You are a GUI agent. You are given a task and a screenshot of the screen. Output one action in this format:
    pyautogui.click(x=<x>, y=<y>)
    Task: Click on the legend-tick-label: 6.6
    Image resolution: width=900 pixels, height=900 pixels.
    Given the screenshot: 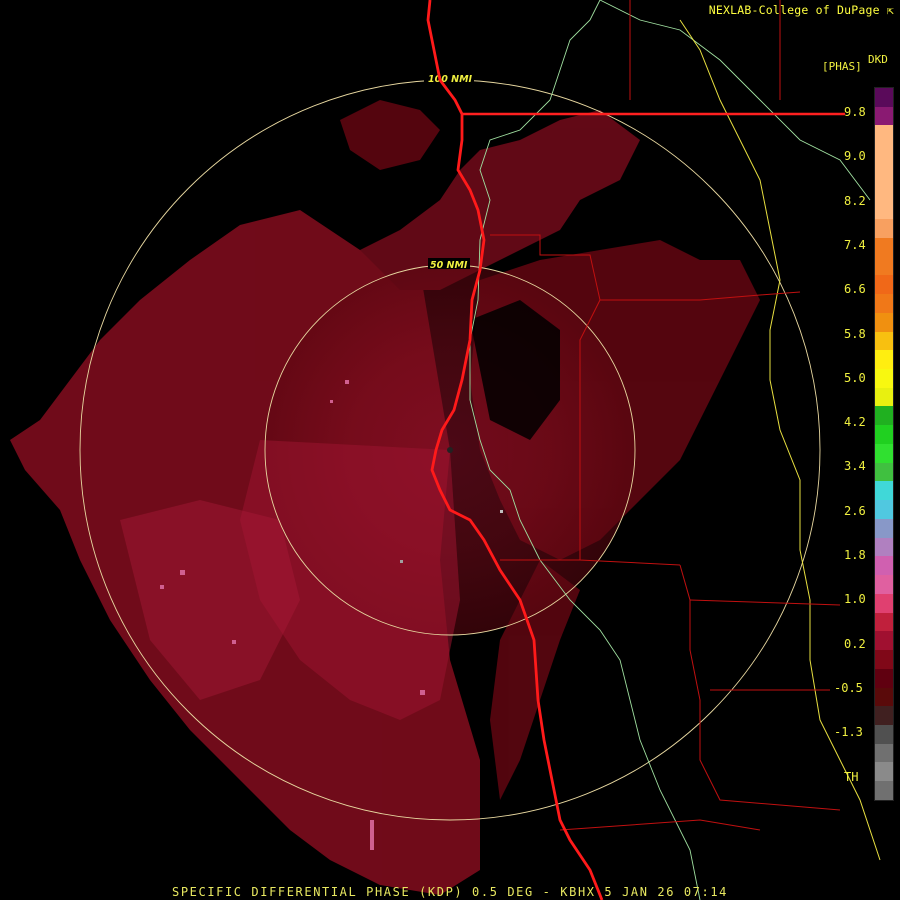 What is the action you would take?
    pyautogui.click(x=855, y=289)
    